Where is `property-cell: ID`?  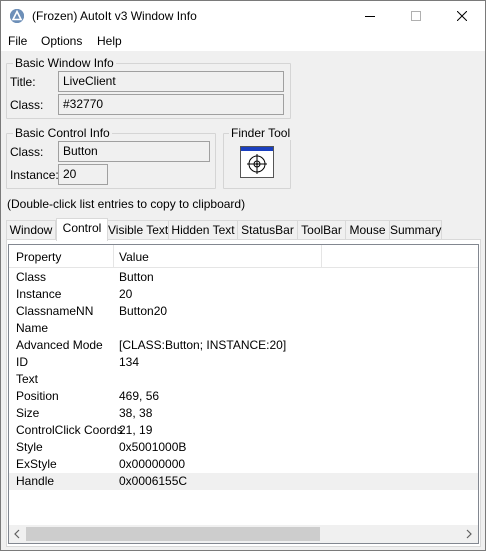
property-cell: ID is located at coordinates (22, 362).